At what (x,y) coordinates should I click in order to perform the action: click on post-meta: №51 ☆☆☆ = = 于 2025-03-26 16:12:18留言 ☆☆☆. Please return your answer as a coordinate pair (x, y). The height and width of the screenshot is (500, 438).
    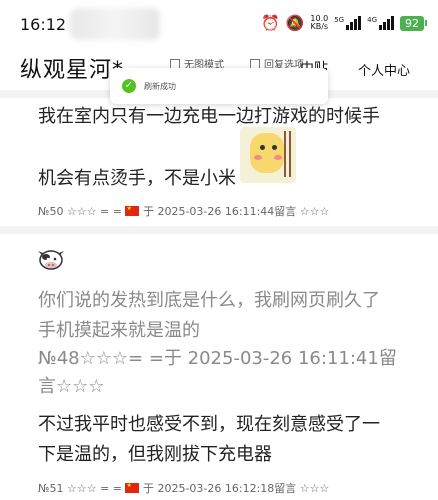
    Looking at the image, I should click on (183, 488).